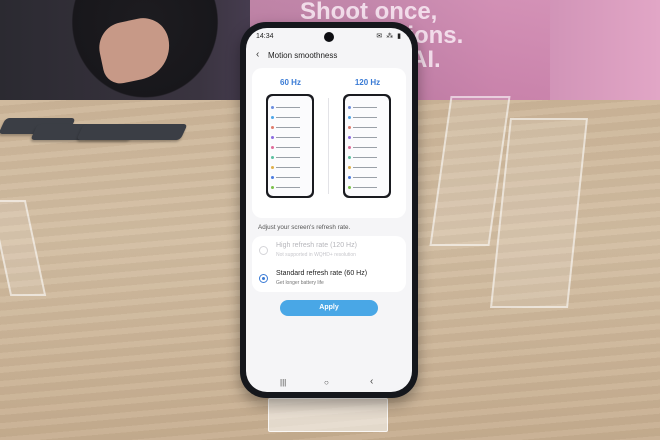 Image resolution: width=660 pixels, height=440 pixels. I want to click on refresh-rate-preview: 60 Hz 120 Hz, so click(329, 143).